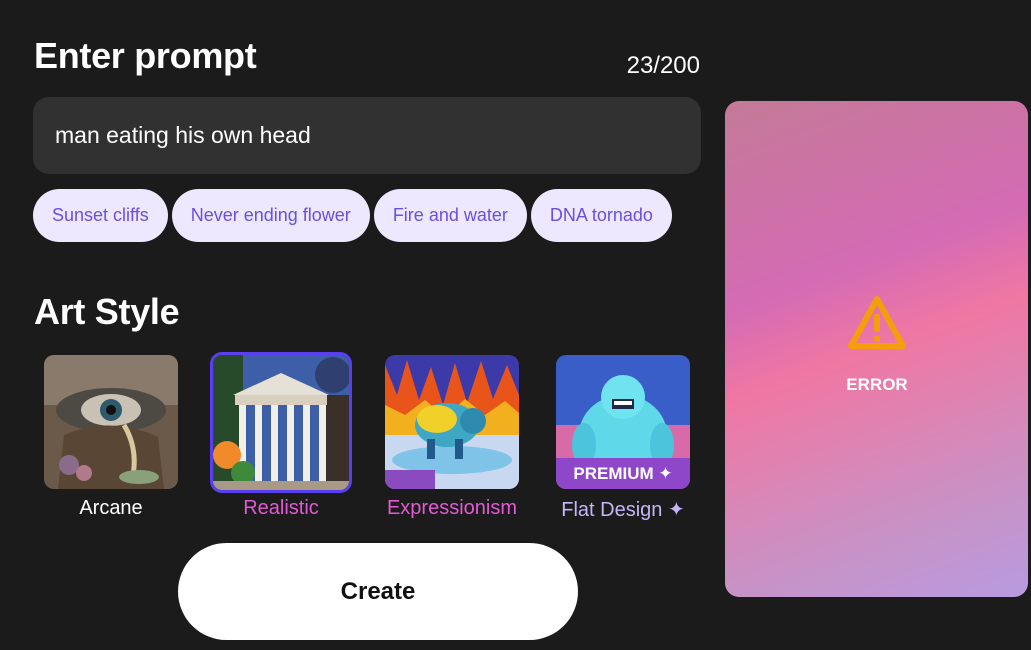  Describe the element at coordinates (270, 215) in the screenshot. I see `suggestion-chip-never-ending-flower: Never ending flower` at that location.